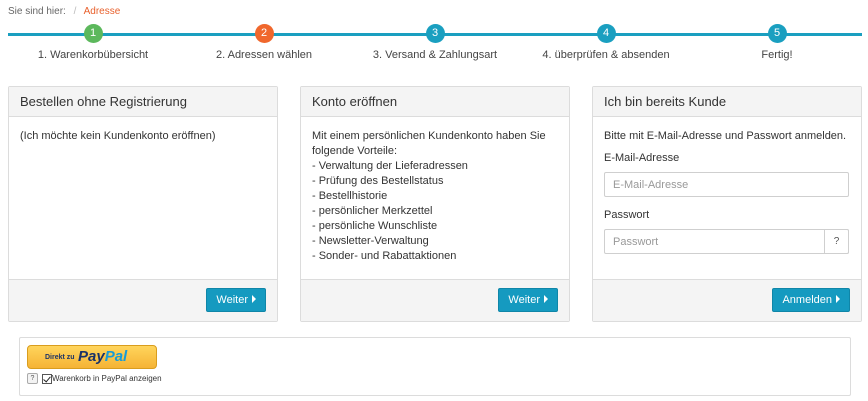 The height and width of the screenshot is (401, 868). What do you see at coordinates (435, 55) in the screenshot?
I see `step-3-label: 3. Versand & Zahlungsart` at bounding box center [435, 55].